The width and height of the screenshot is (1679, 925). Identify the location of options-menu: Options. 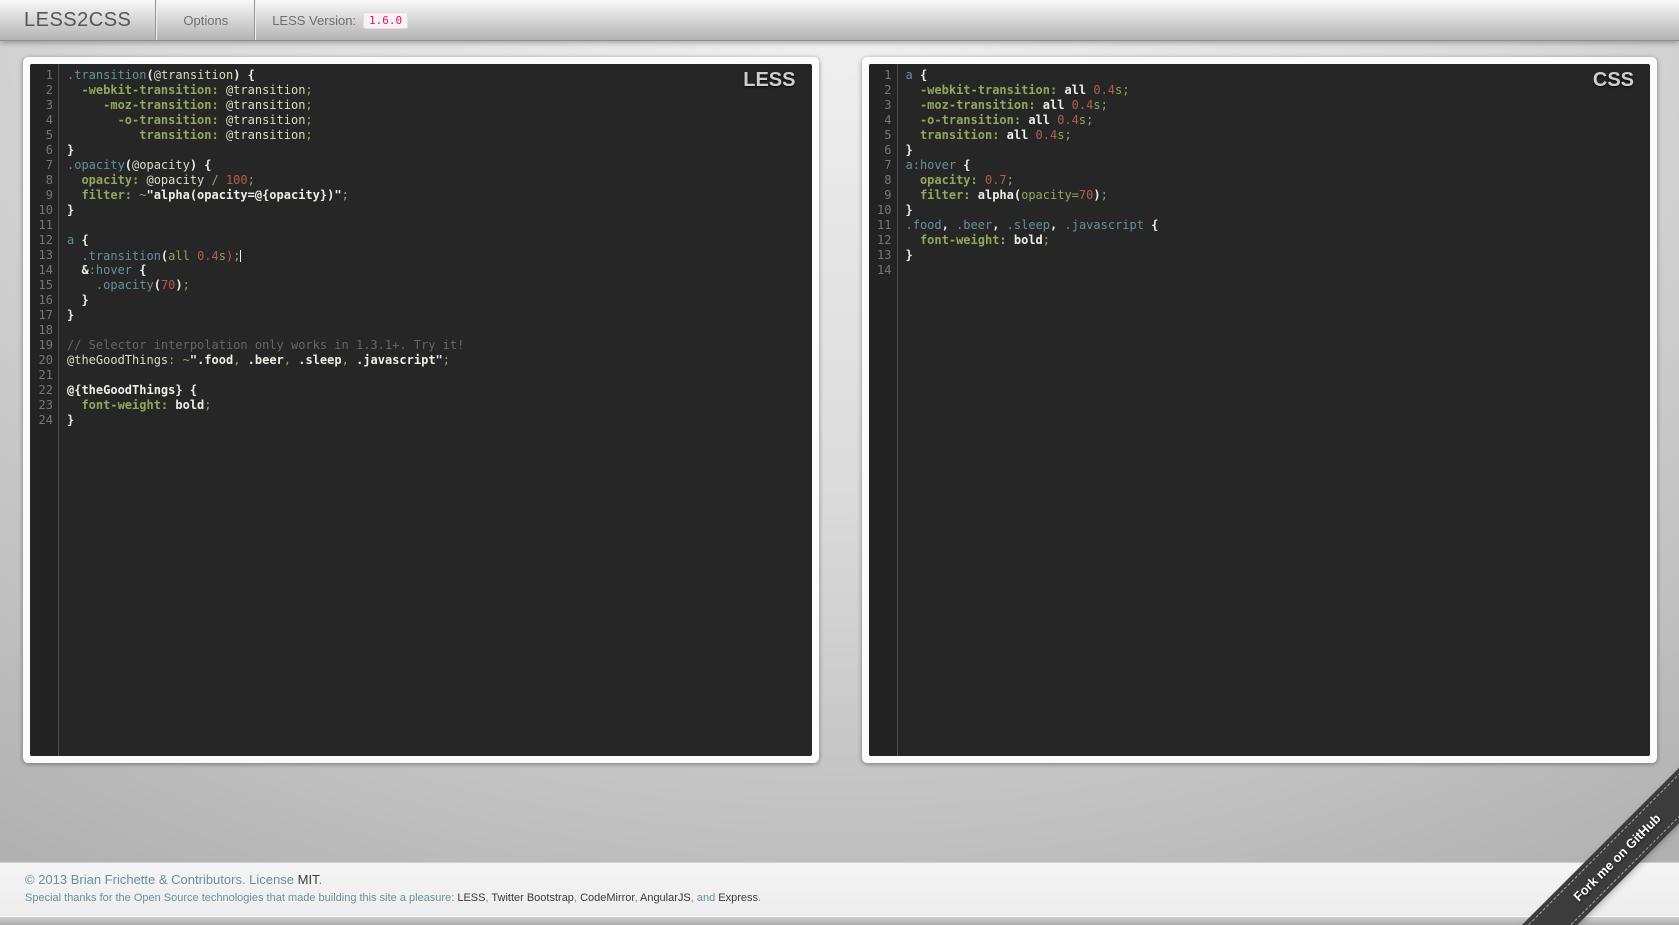
(205, 20).